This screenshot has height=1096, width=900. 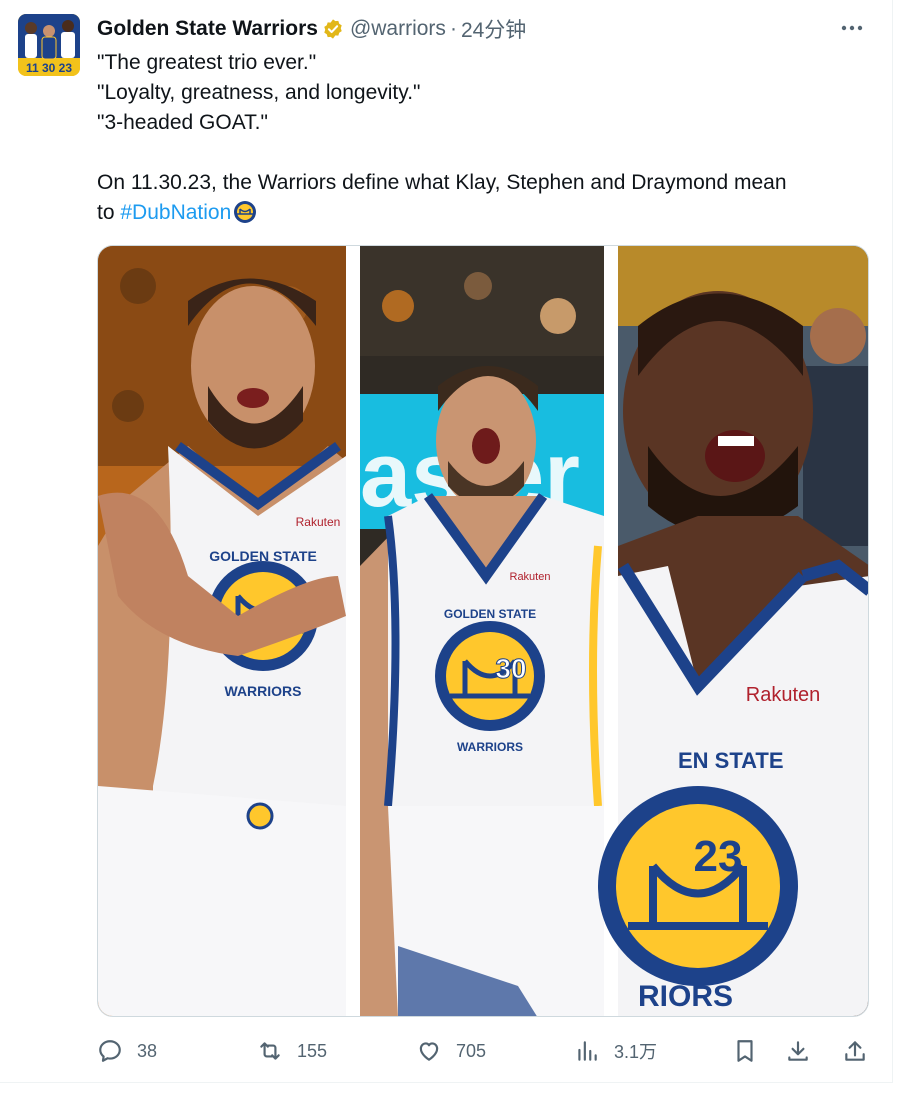 What do you see at coordinates (636, 1052) in the screenshot?
I see `views-count: 3.1万` at bounding box center [636, 1052].